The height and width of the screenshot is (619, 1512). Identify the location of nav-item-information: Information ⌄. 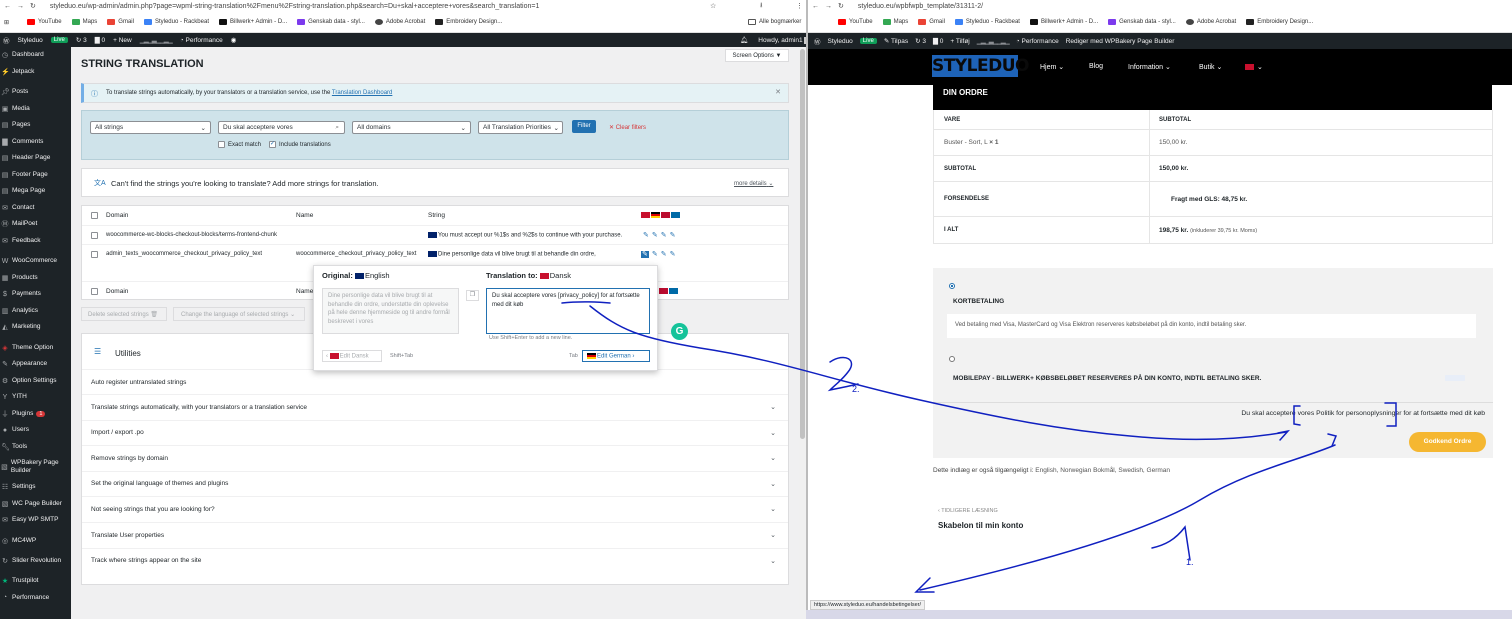
(1149, 67).